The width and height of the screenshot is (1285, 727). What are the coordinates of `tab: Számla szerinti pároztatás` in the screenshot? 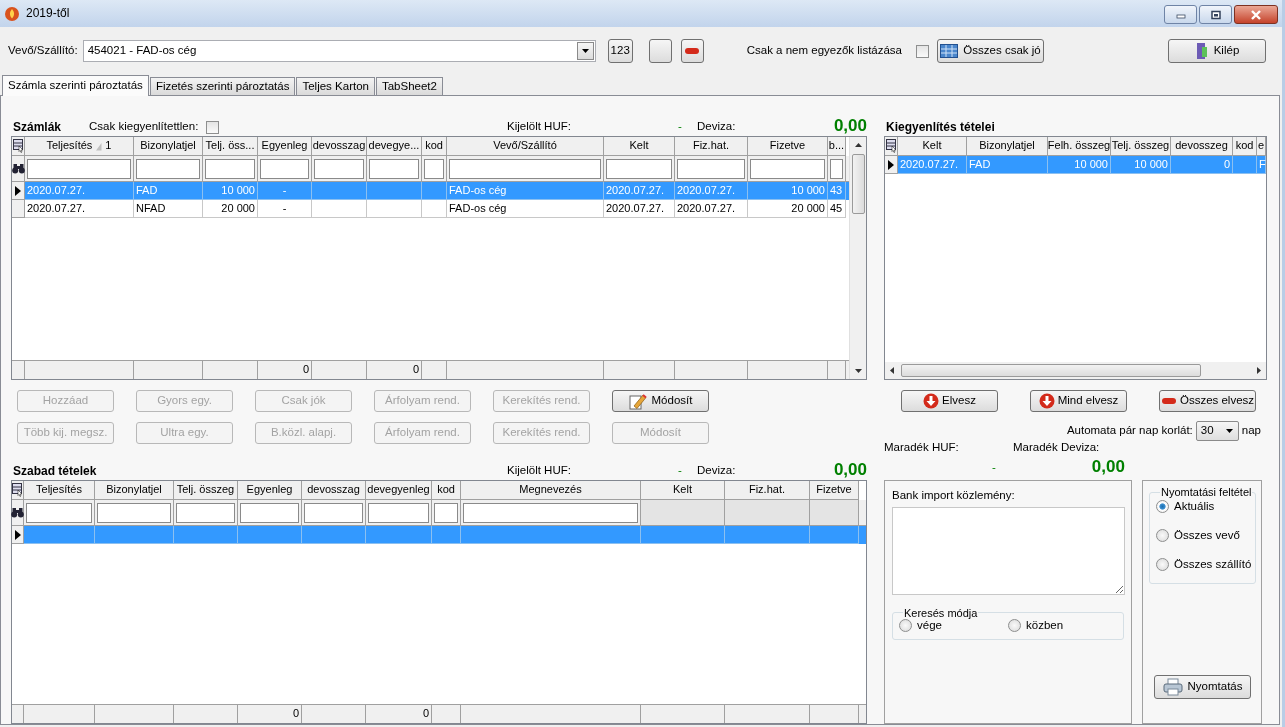 It's located at (75, 85).